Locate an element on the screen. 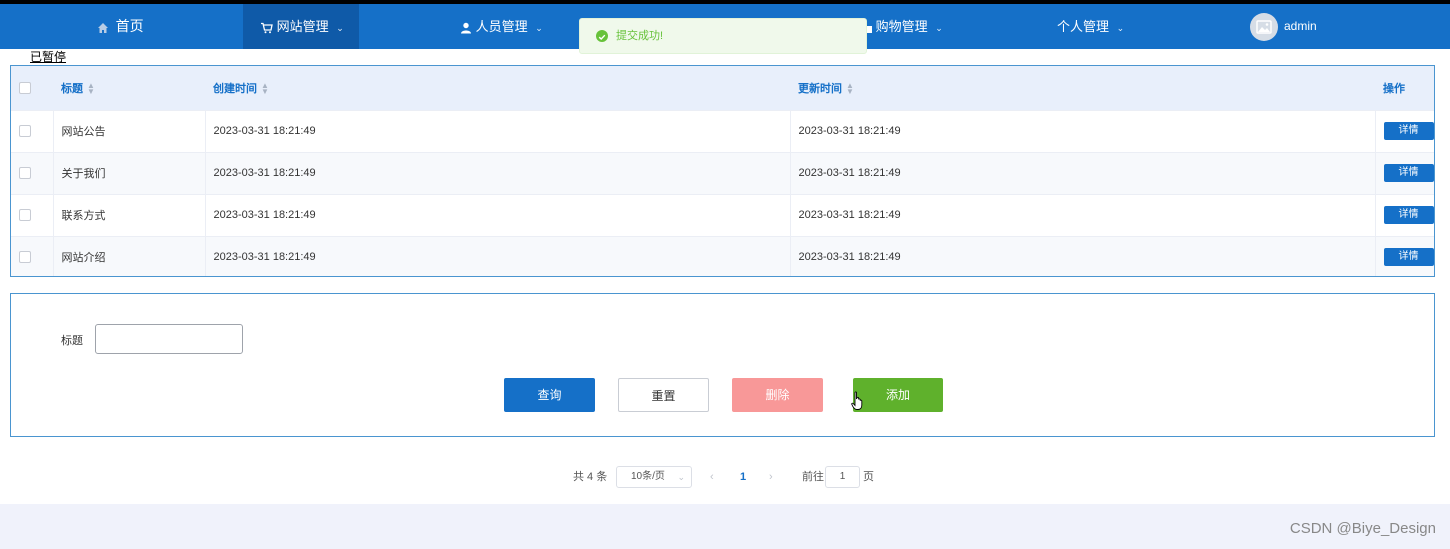 This screenshot has width=1450, height=549. nav-item-shopping-management: 购物管理 ⌄ is located at coordinates (909, 26).